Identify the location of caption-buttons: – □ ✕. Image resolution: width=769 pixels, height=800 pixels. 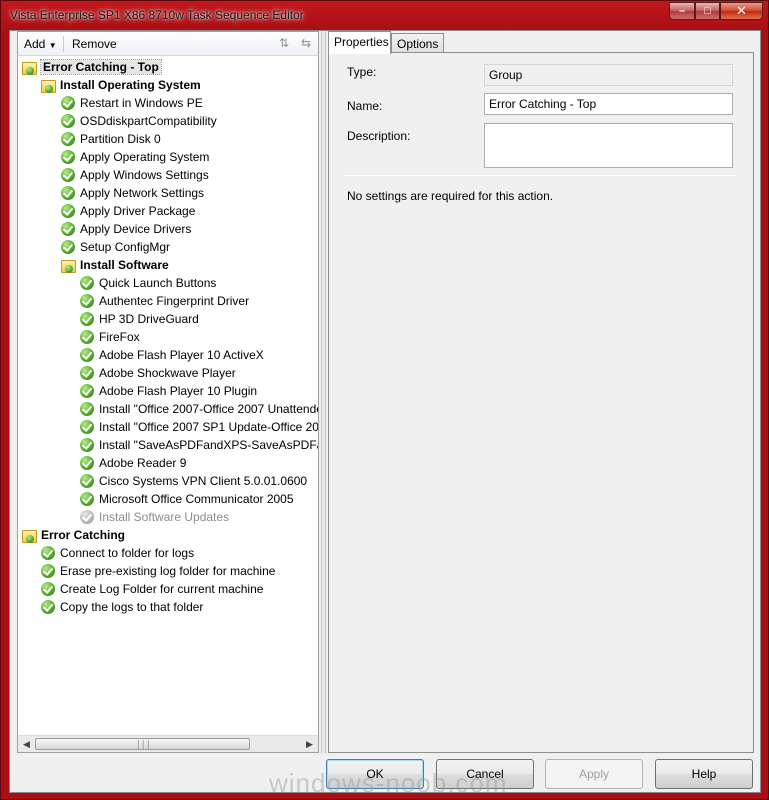
(716, 11).